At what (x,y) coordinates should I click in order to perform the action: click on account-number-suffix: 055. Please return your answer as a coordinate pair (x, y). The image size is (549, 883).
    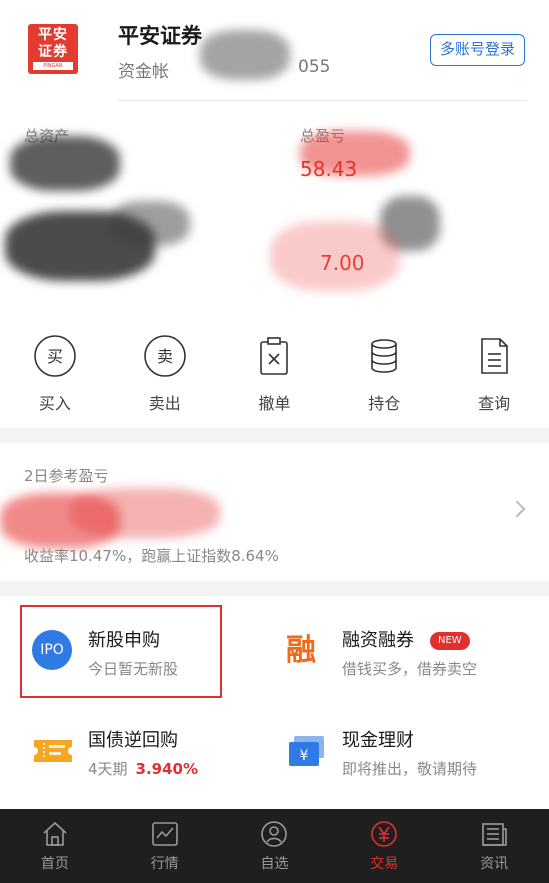
    Looking at the image, I should click on (314, 67).